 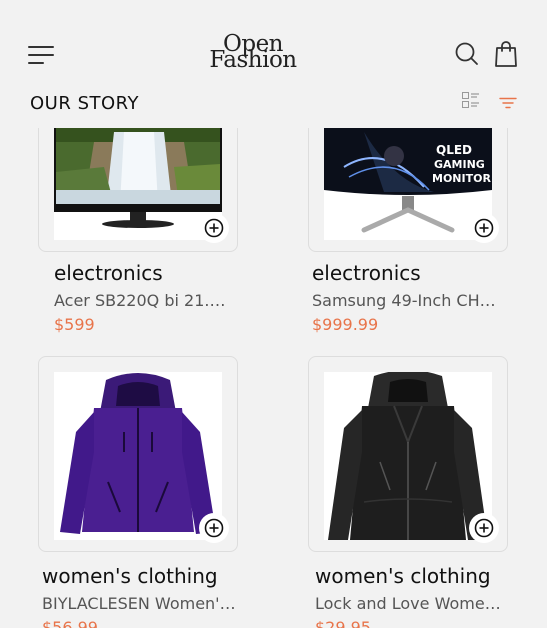 I want to click on product-price: $599, so click(x=74, y=324).